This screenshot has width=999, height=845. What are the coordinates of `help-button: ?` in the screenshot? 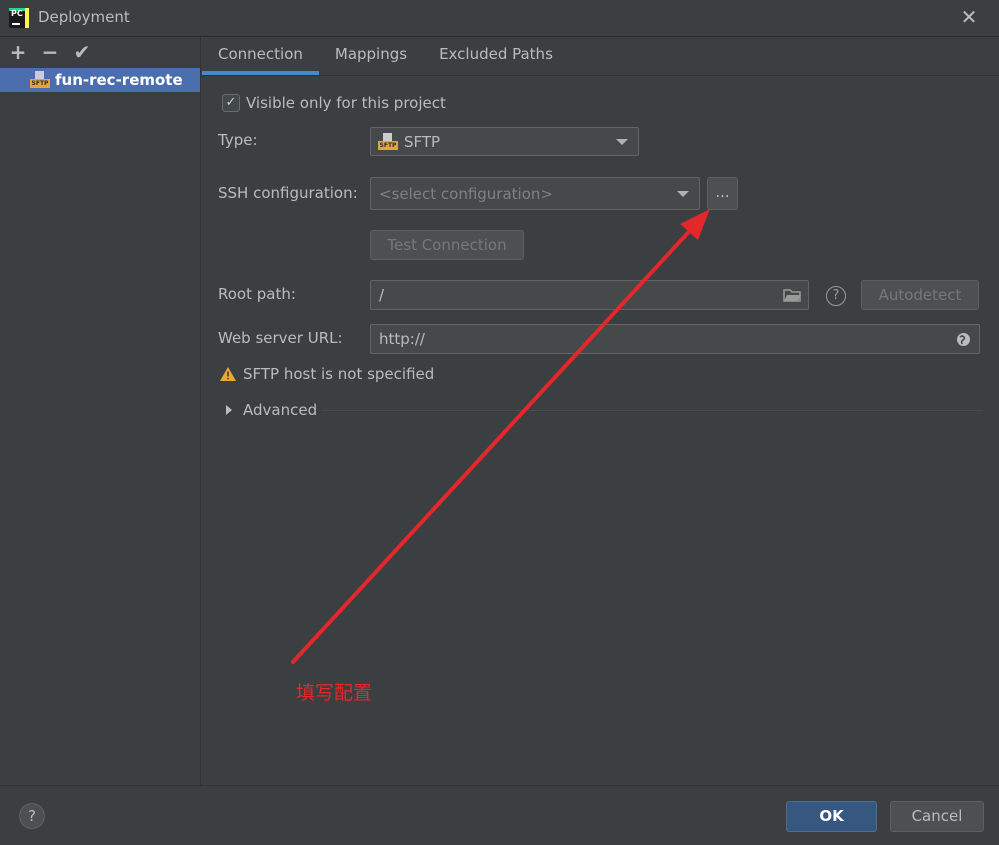 It's located at (32, 816).